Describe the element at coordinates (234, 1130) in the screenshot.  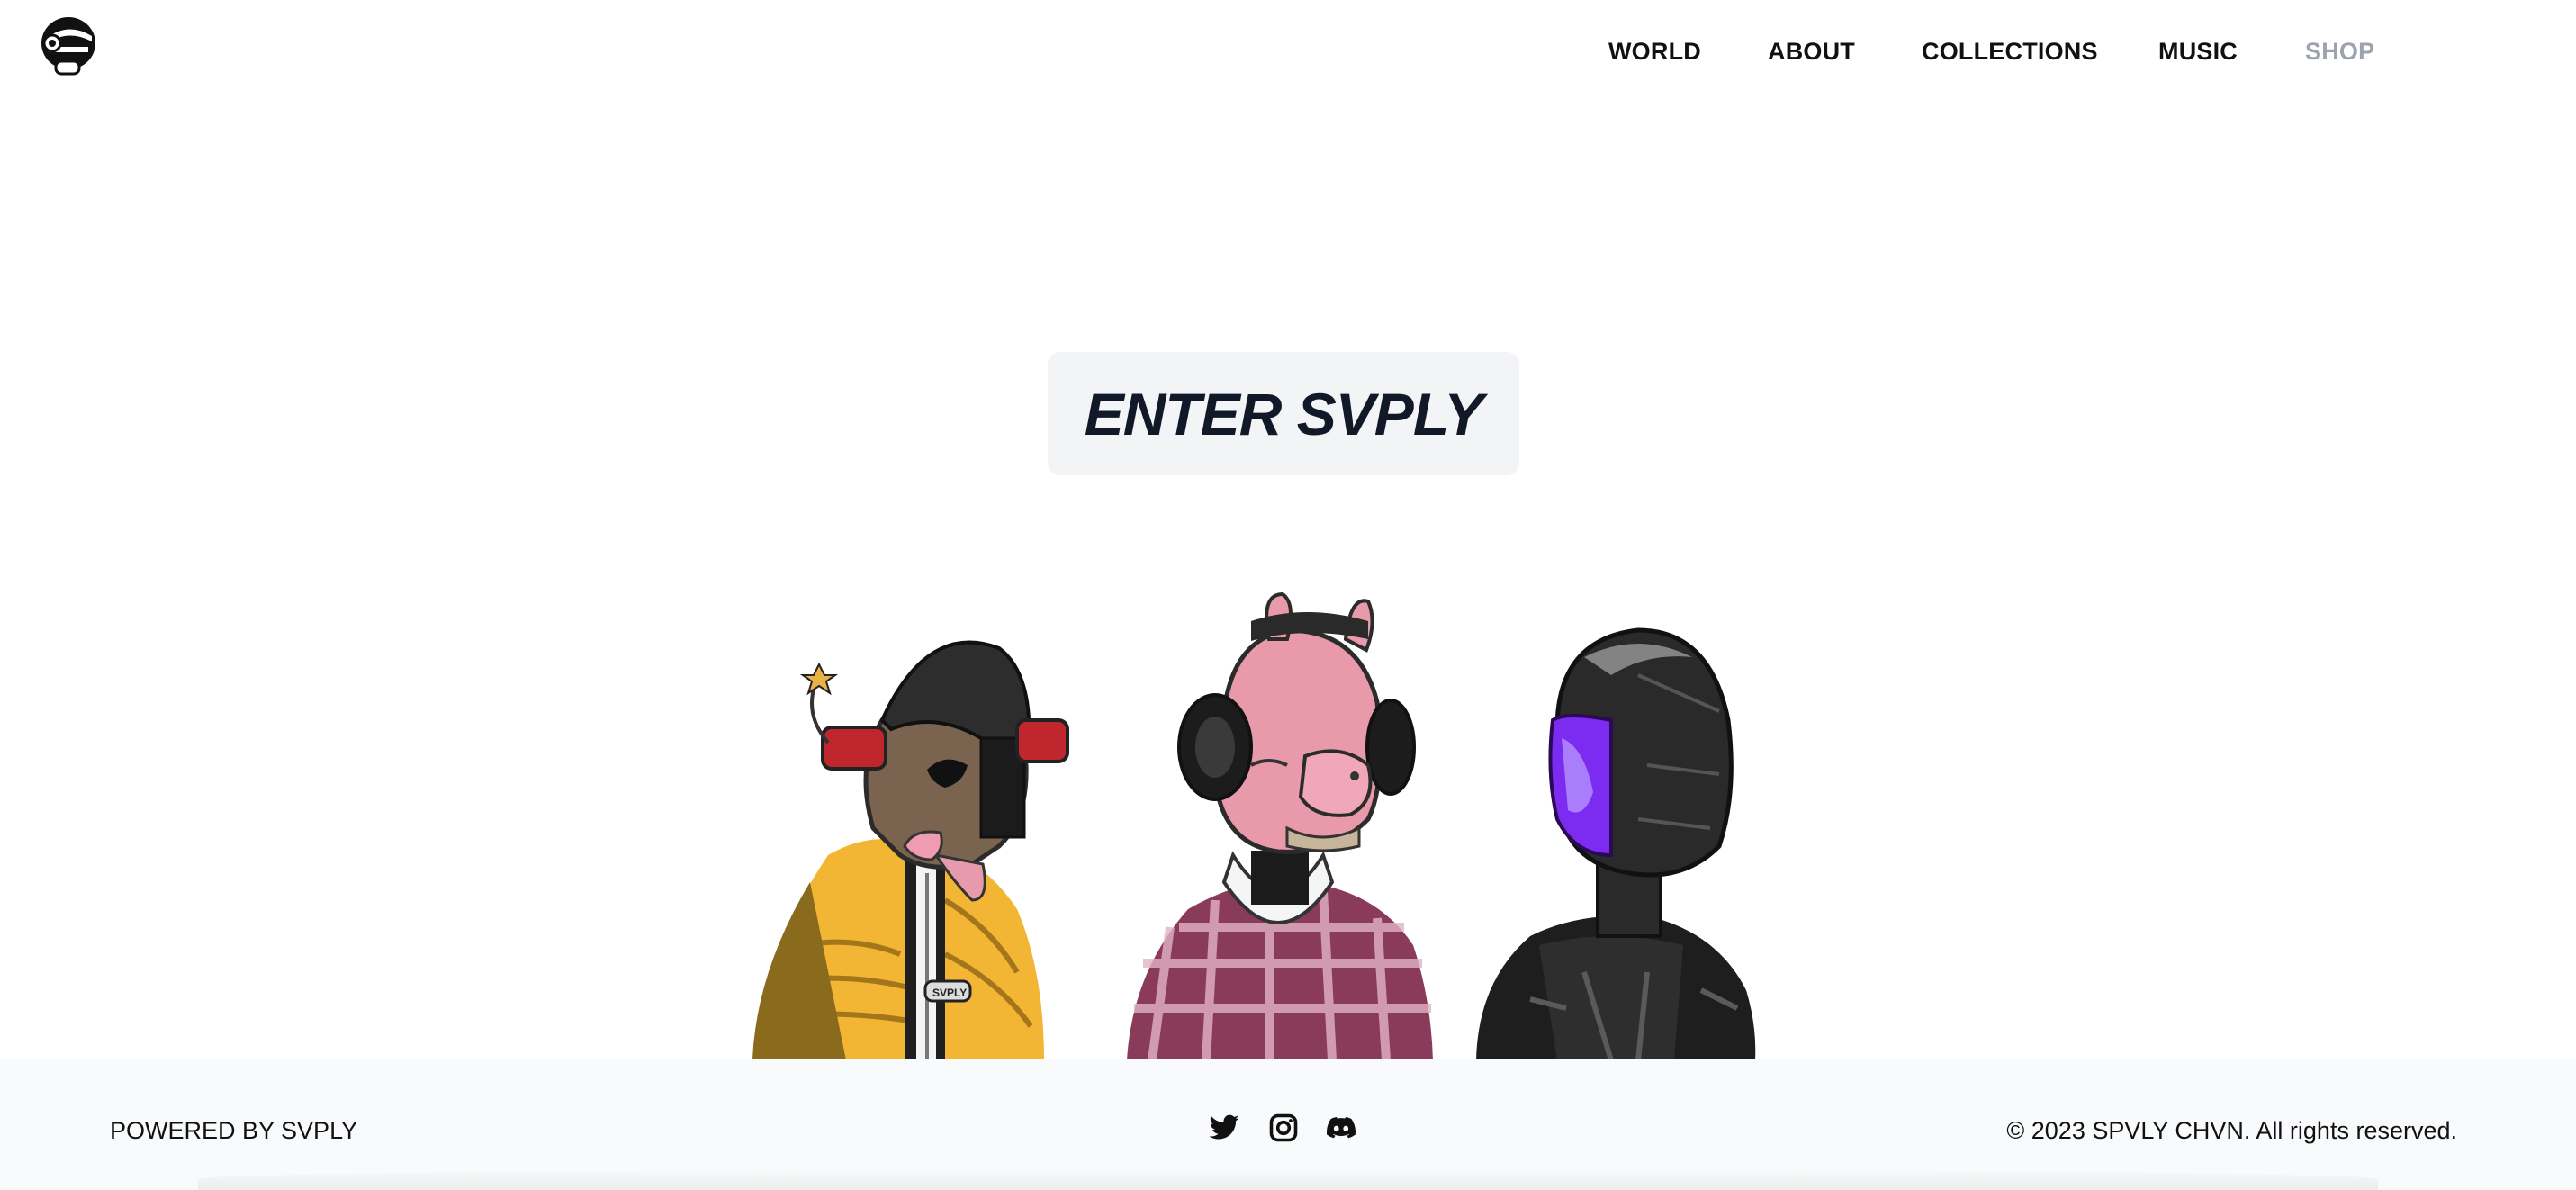
I see `powered-by-text: POWERED BY SVPLY` at that location.